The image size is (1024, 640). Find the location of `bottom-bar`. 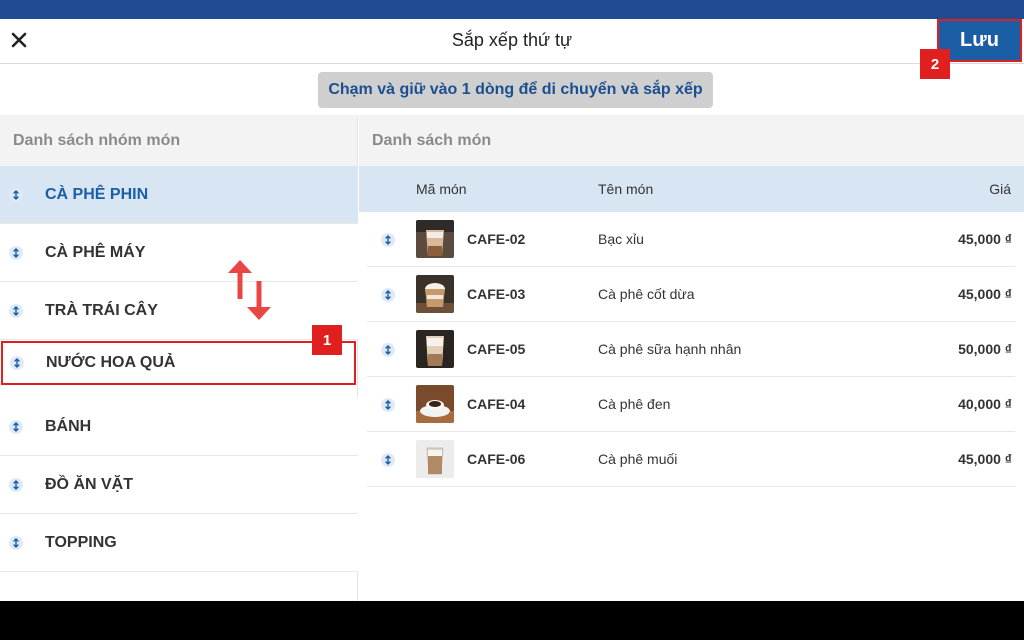

bottom-bar is located at coordinates (512, 620).